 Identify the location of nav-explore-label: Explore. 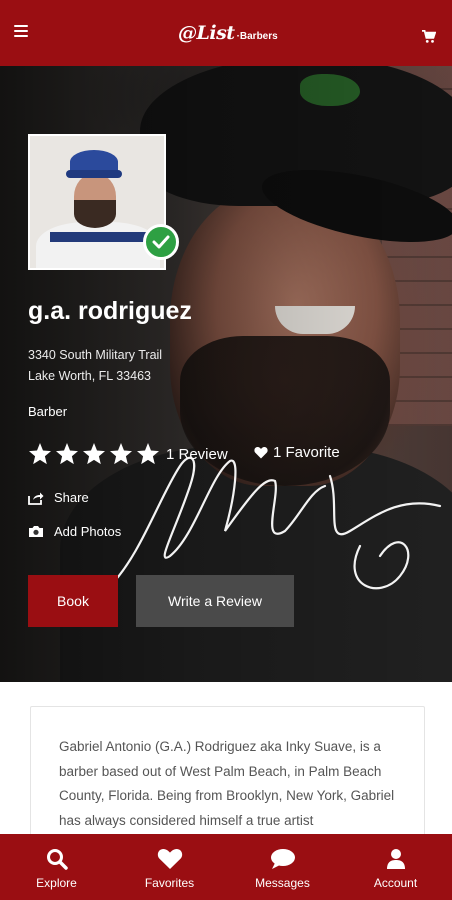
(56, 883).